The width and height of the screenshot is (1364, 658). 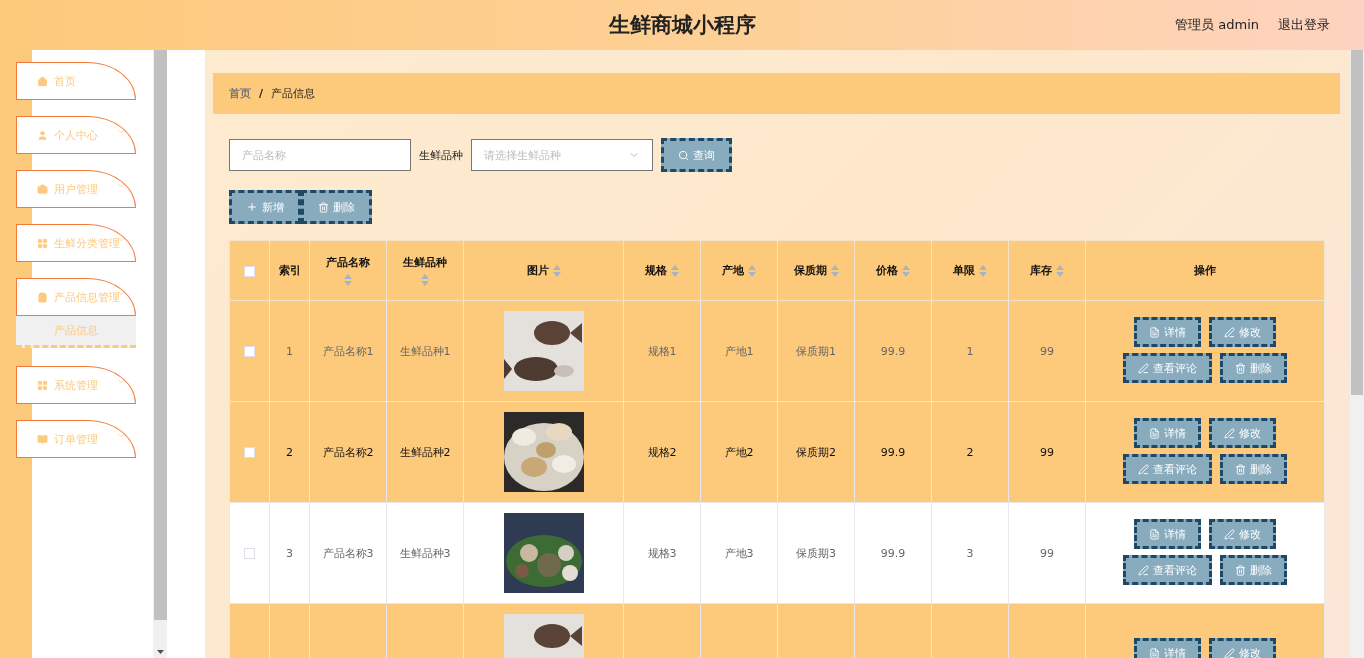 What do you see at coordinates (777, 351) in the screenshot?
I see `table-row: 1 产品名称1 生鲜品种1 规格1 产地1 保质期1 99.9 1 99 详情 修改 查看评论 删除` at bounding box center [777, 351].